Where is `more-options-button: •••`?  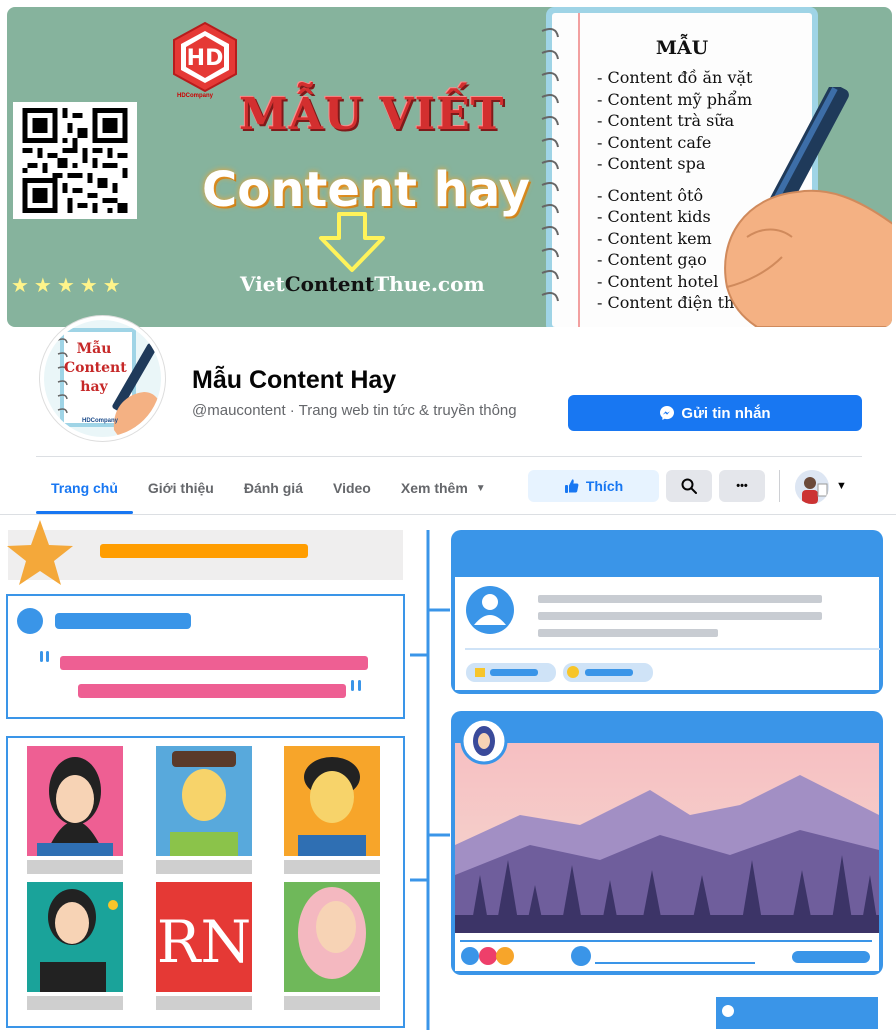
more-options-button: ••• is located at coordinates (742, 486).